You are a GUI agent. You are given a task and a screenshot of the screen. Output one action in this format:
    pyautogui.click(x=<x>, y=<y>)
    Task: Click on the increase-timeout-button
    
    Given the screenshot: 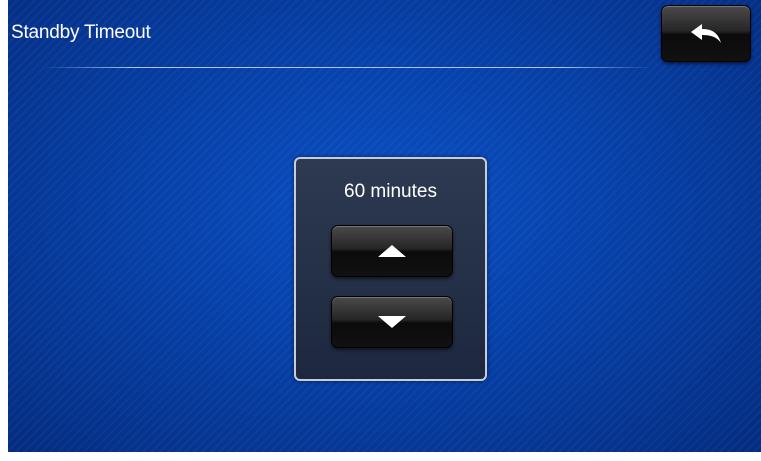 What is the action you would take?
    pyautogui.click(x=392, y=251)
    